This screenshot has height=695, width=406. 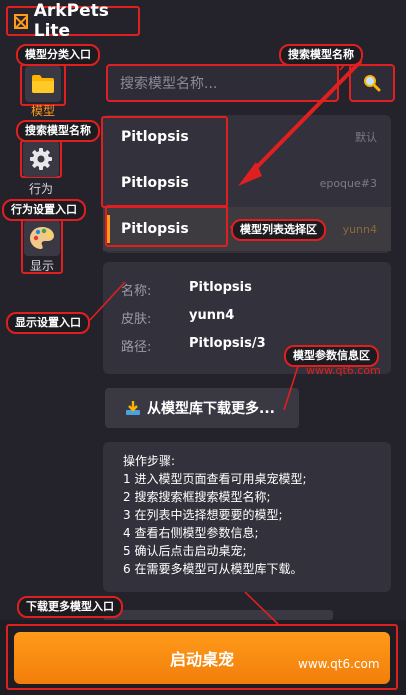 I want to click on callout-download: 下载更多模型入口, so click(x=70, y=607).